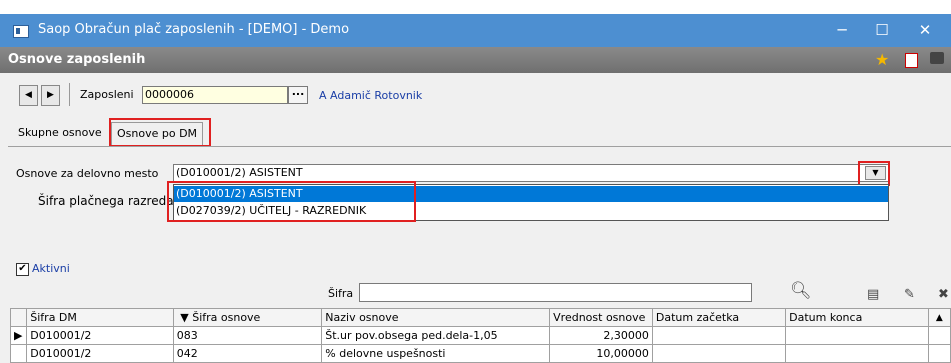 The image size is (951, 363). I want to click on app-icon, so click(21, 31).